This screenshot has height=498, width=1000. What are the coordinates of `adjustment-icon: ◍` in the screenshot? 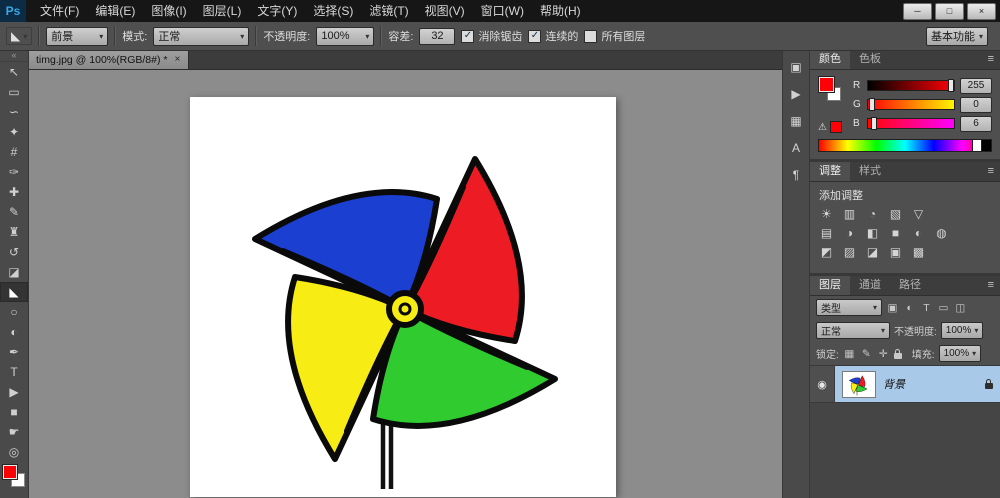 It's located at (941, 233).